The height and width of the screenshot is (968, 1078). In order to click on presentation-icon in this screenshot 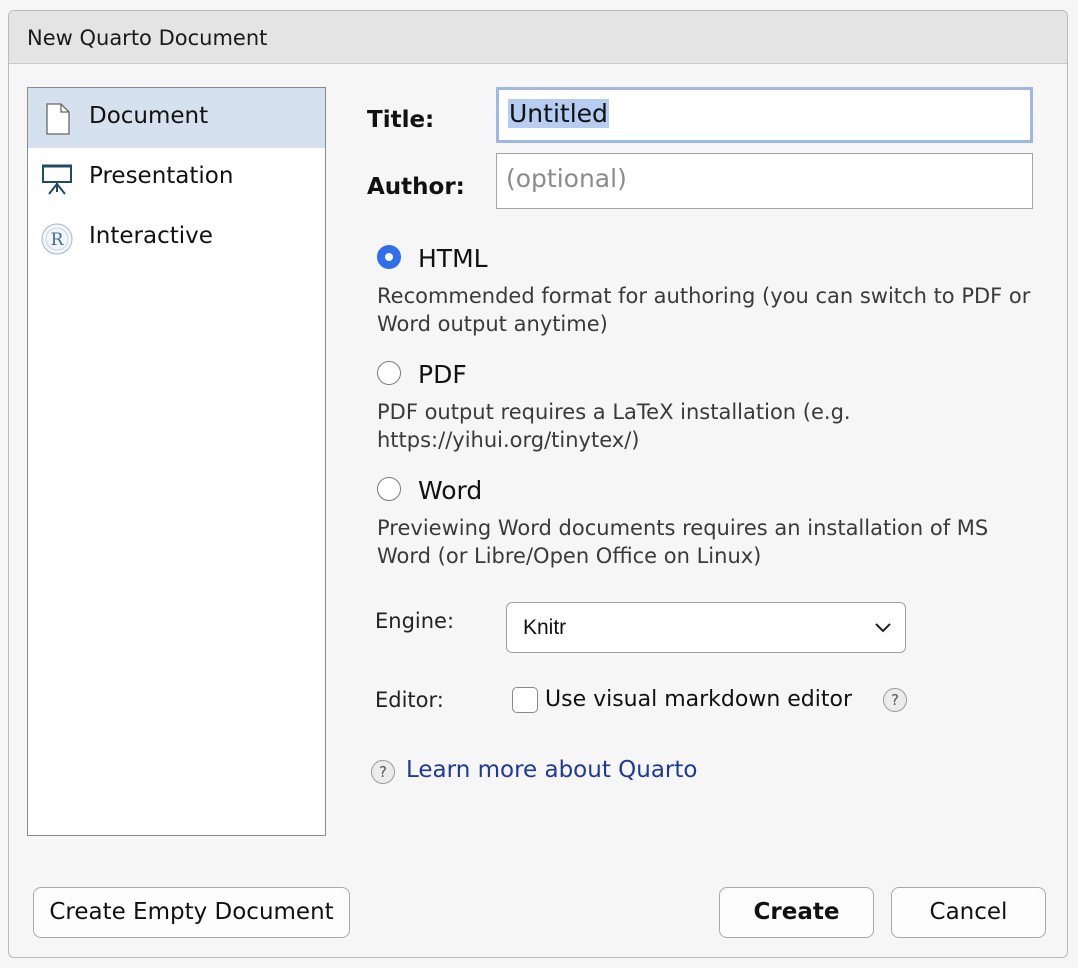, I will do `click(57, 179)`.